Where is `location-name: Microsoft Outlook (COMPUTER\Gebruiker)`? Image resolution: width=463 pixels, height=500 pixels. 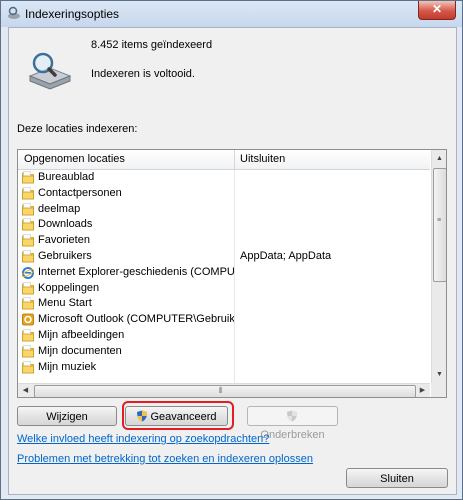
location-name: Microsoft Outlook (COMPUTER\Gebruiker) is located at coordinates (136, 319).